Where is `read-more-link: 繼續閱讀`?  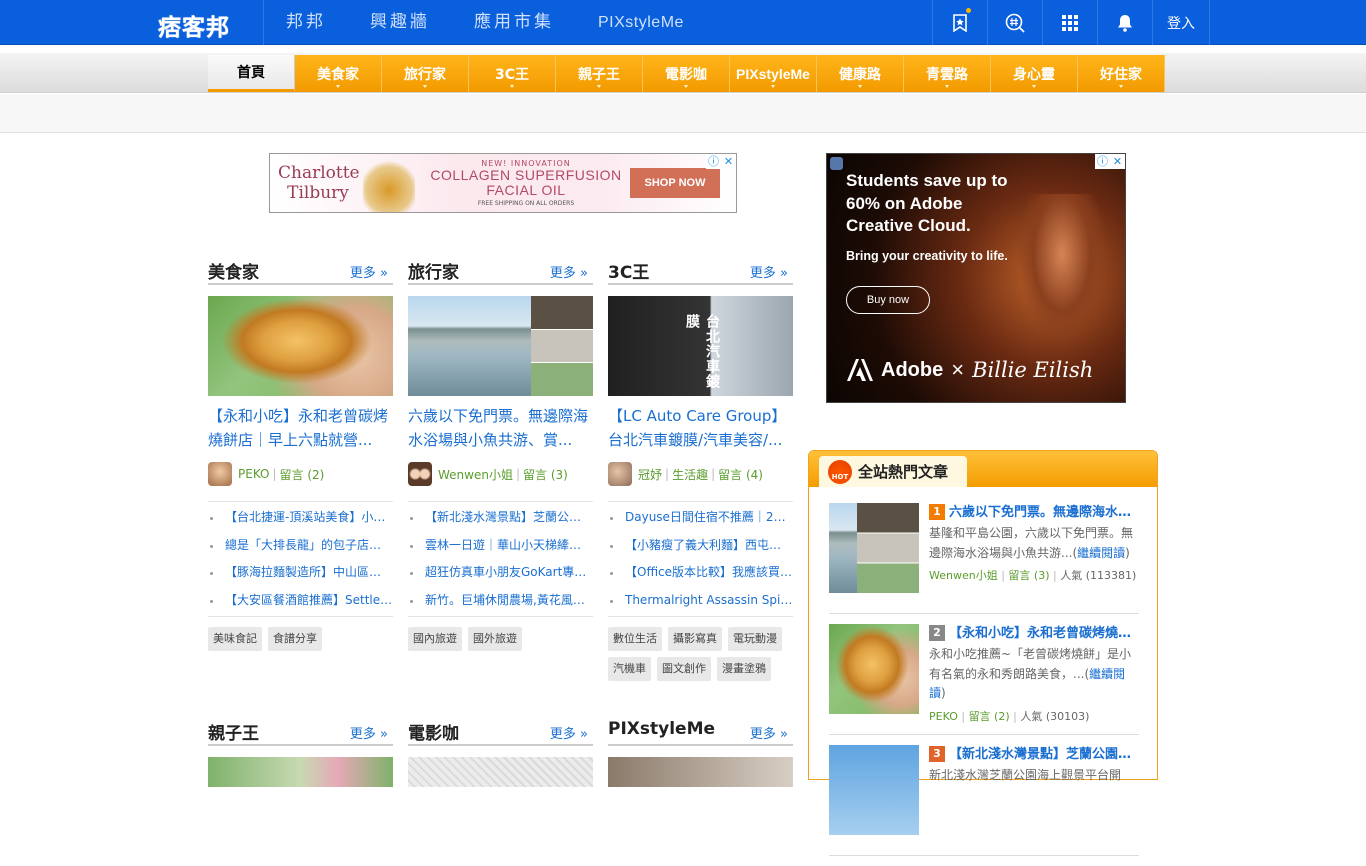 read-more-link: 繼續閱讀 is located at coordinates (1101, 553).